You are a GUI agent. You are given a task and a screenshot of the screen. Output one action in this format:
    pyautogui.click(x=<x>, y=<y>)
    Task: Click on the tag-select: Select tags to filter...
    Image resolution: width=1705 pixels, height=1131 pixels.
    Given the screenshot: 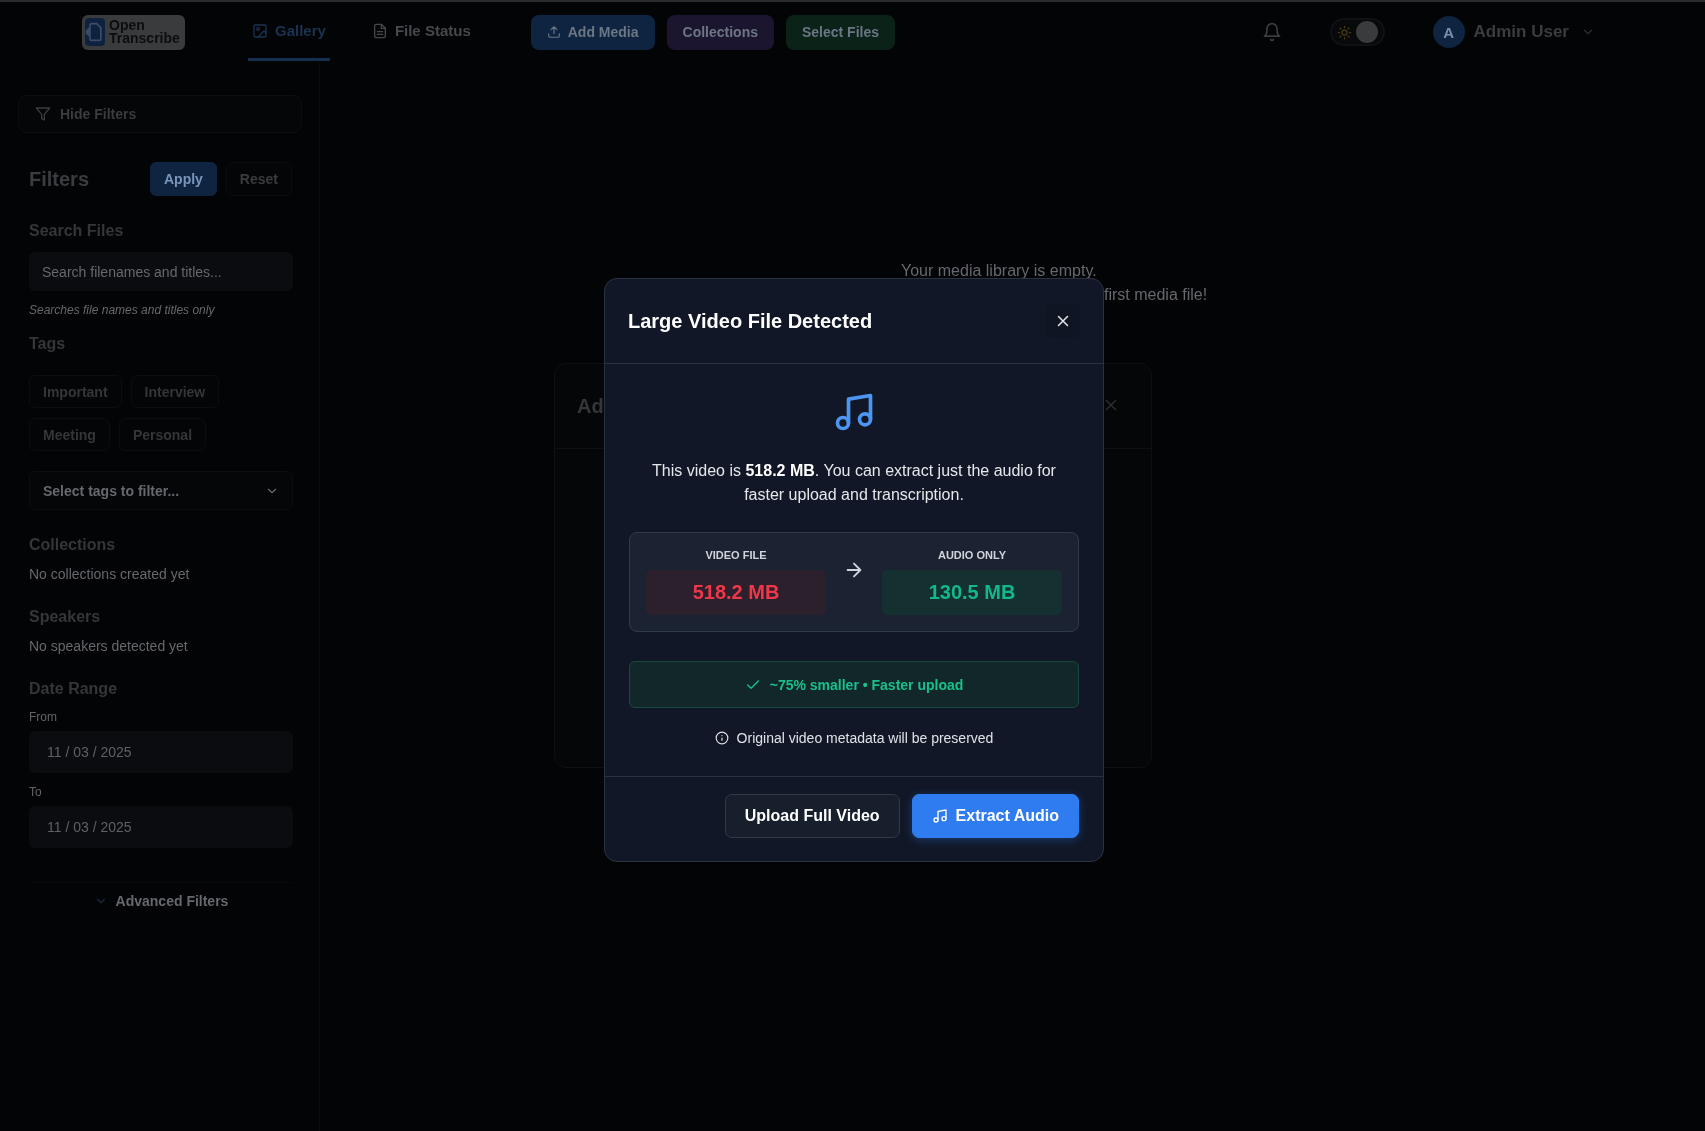 What is the action you would take?
    pyautogui.click(x=161, y=490)
    